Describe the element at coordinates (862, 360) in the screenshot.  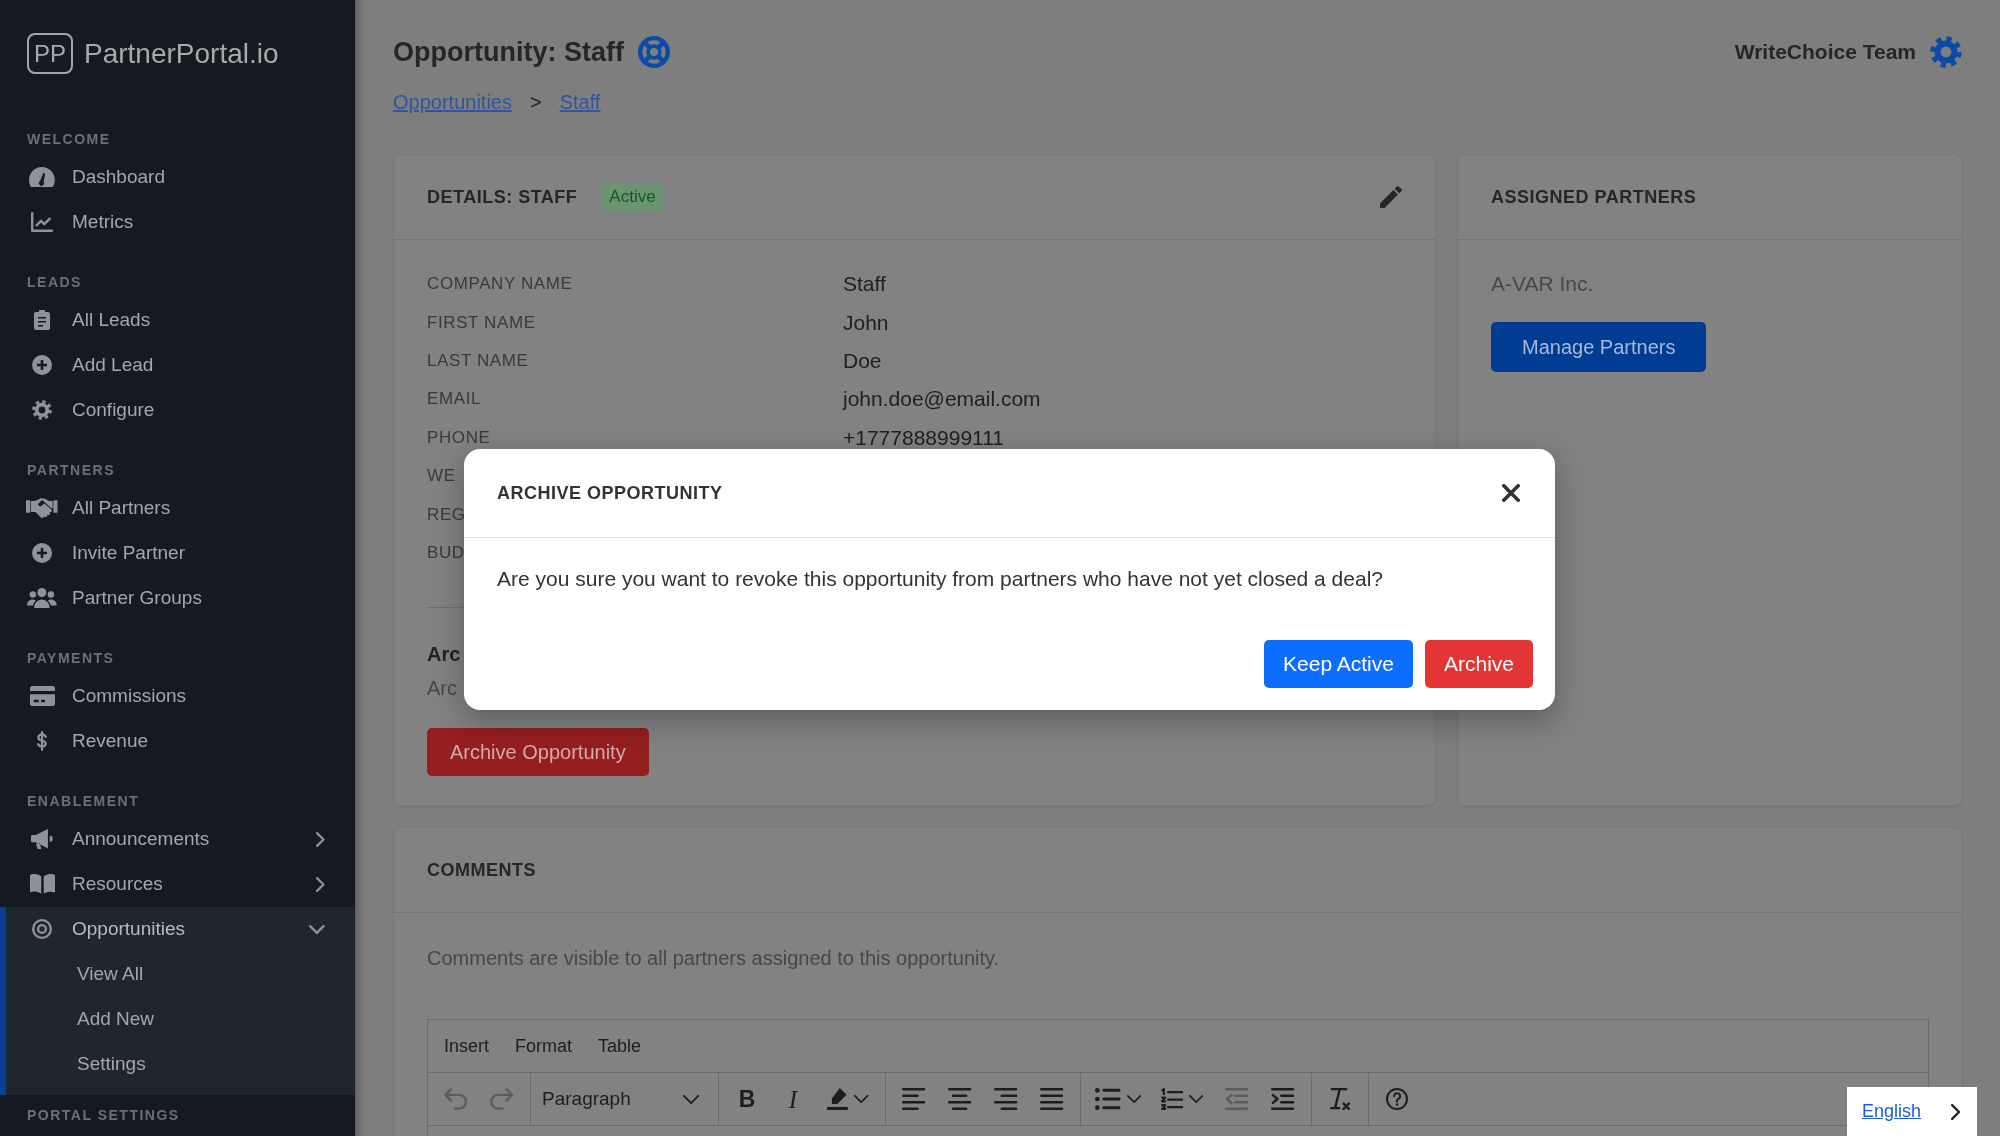
I see `field-value: Doe` at that location.